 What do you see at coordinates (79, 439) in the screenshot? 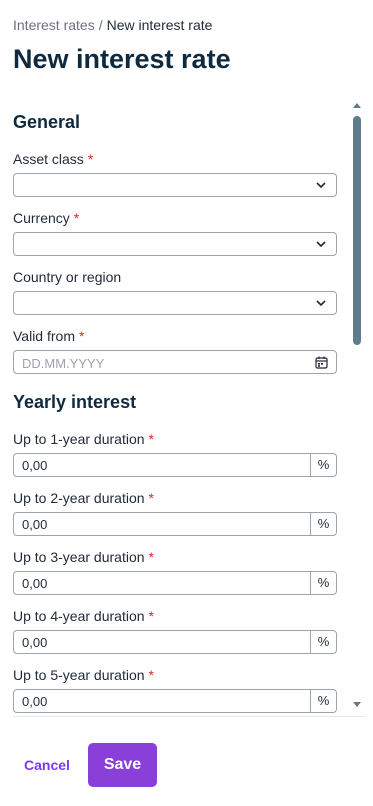
I see `duration-label-text: Up to 1-year duration` at bounding box center [79, 439].